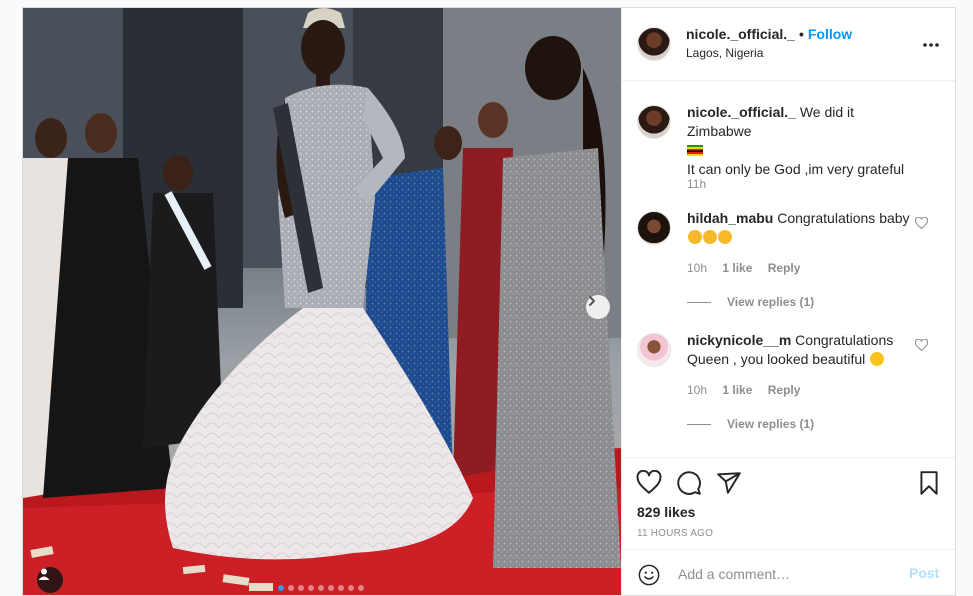  I want to click on emoji-icon, so click(649, 575).